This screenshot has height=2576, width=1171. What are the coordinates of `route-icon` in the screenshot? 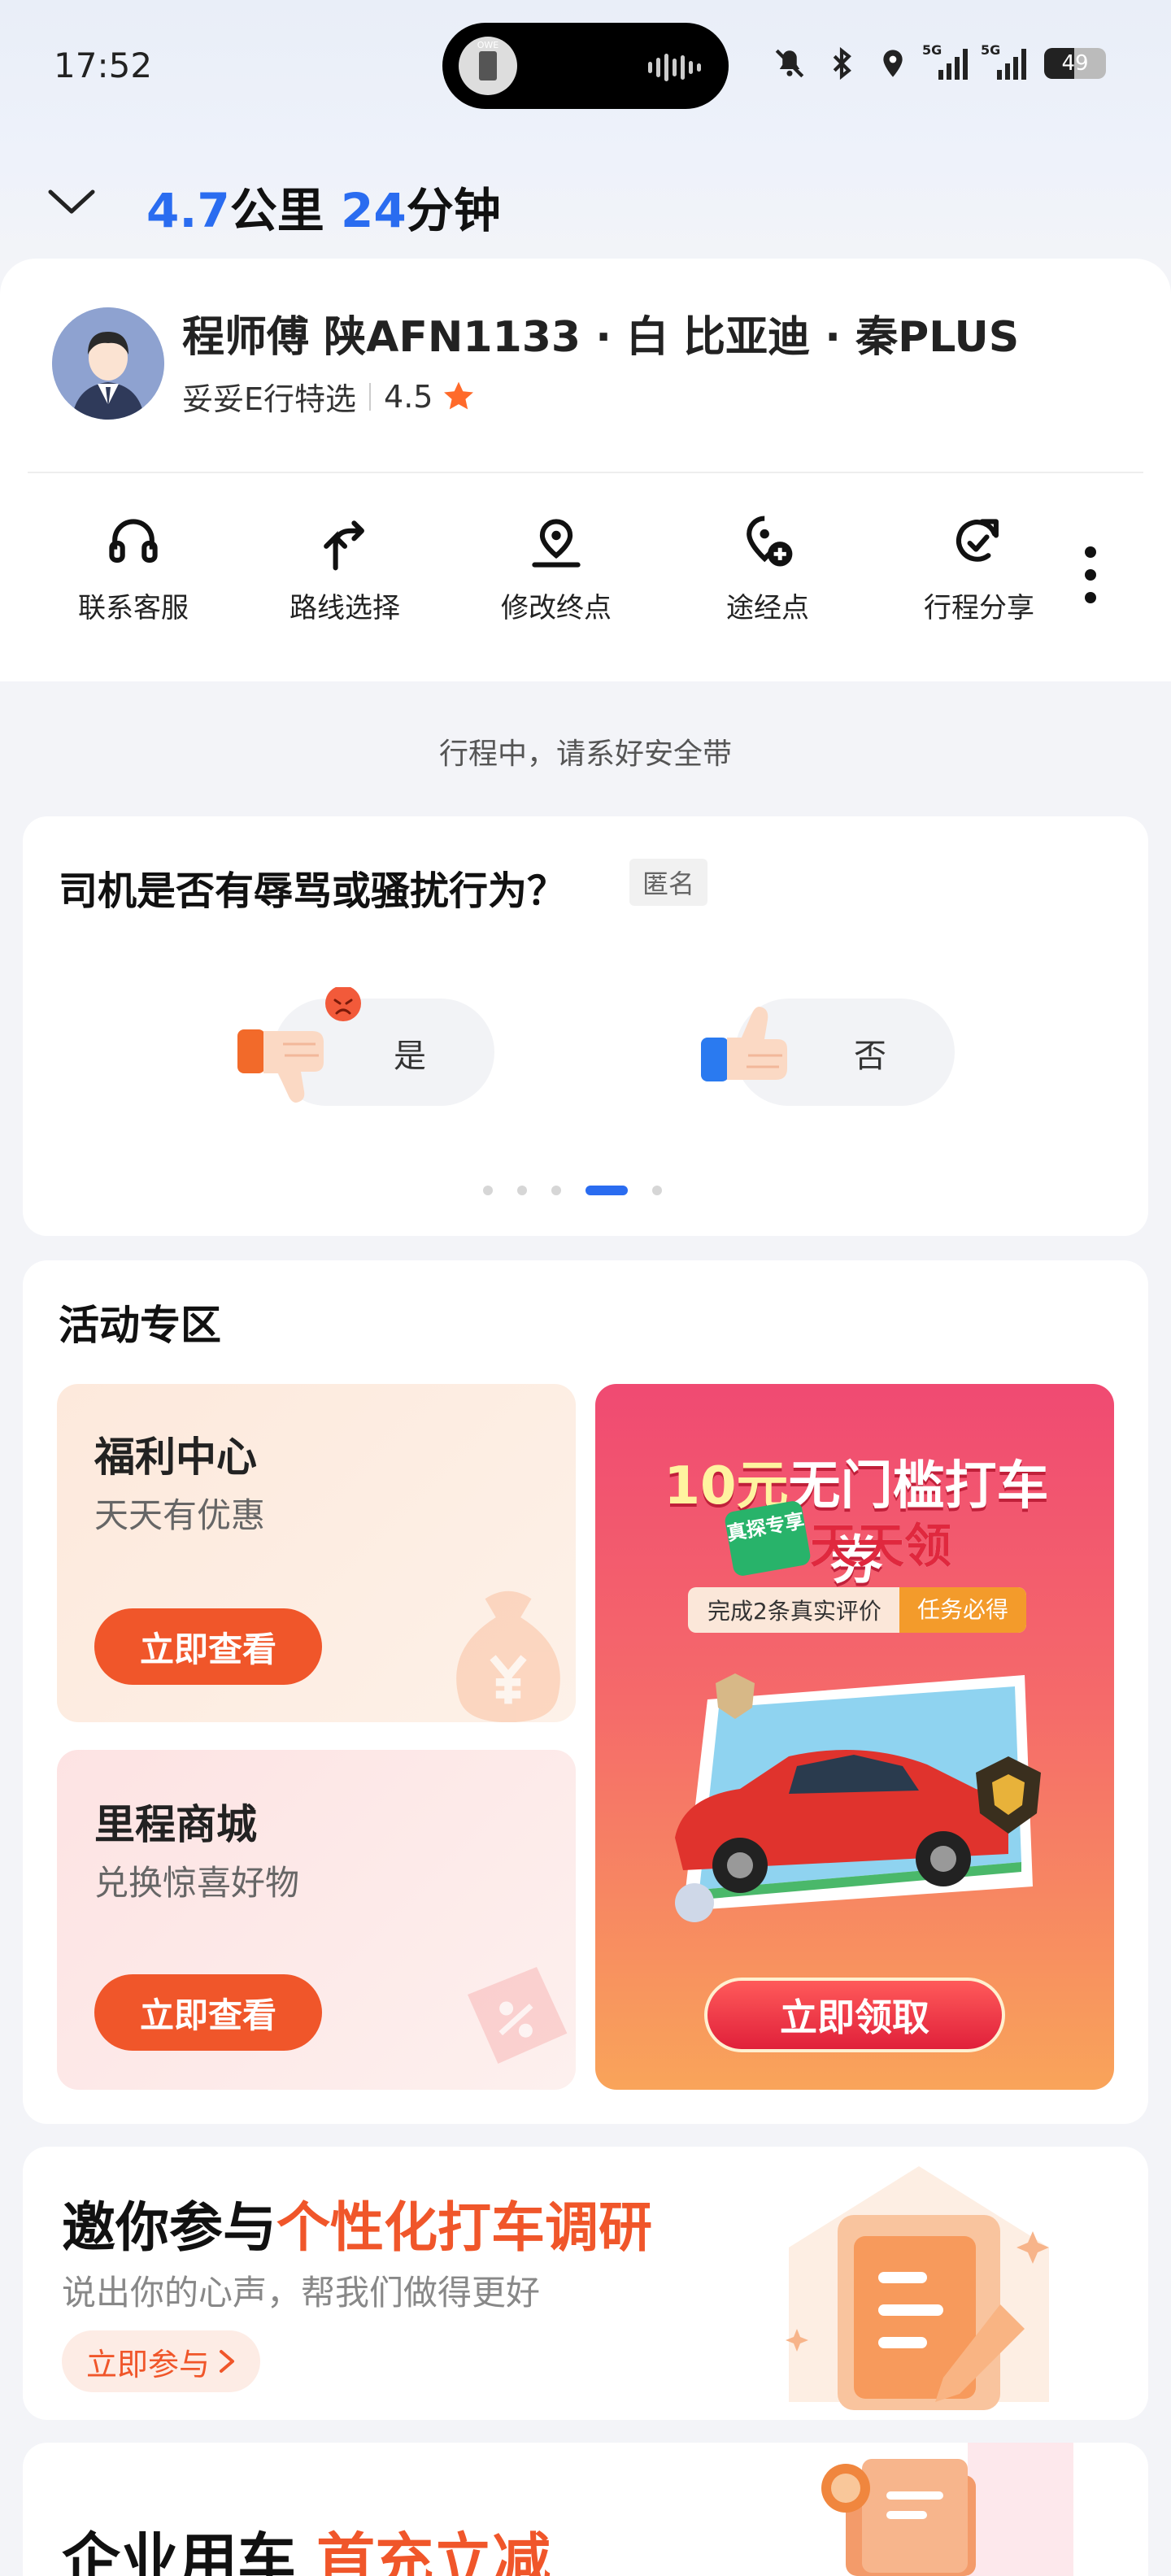 It's located at (344, 546).